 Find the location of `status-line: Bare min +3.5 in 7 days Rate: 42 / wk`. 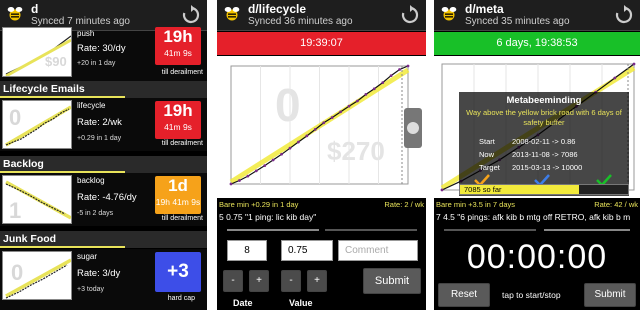

status-line: Bare min +3.5 in 7 days Rate: 42 / wk is located at coordinates (537, 205).